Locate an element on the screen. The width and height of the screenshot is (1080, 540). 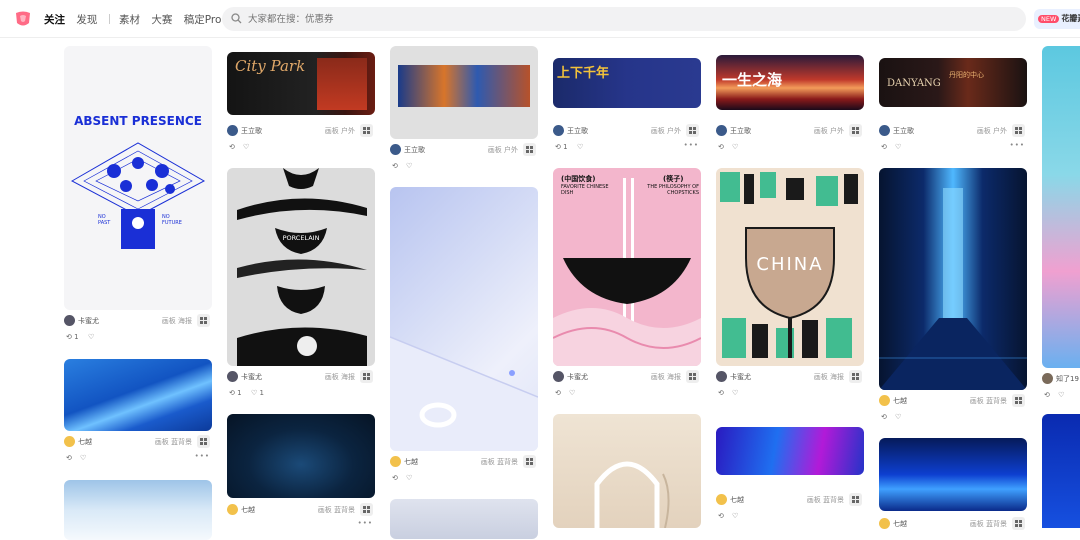
pin-image-absent-presence: ABSENT PRESENCE NO PAST NO FUTURE is located at coordinates (138, 178).